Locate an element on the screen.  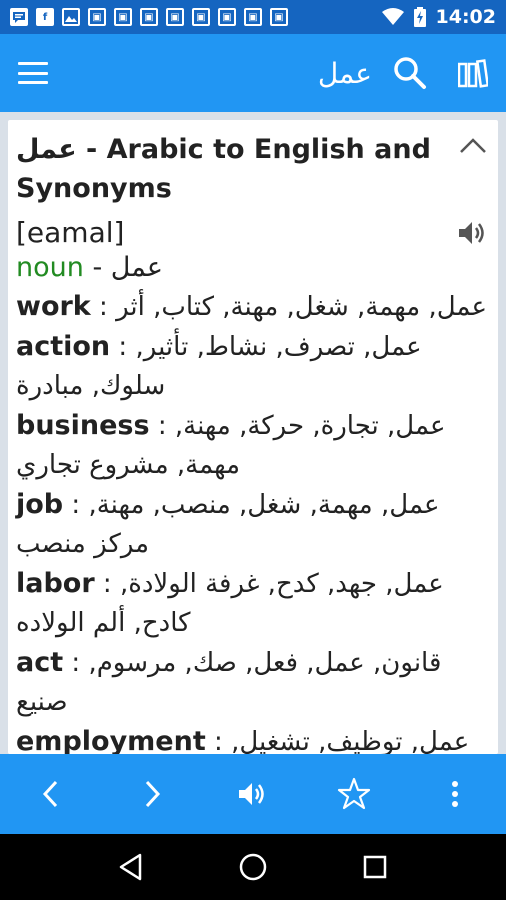
nav-home-icon is located at coordinates (253, 867).